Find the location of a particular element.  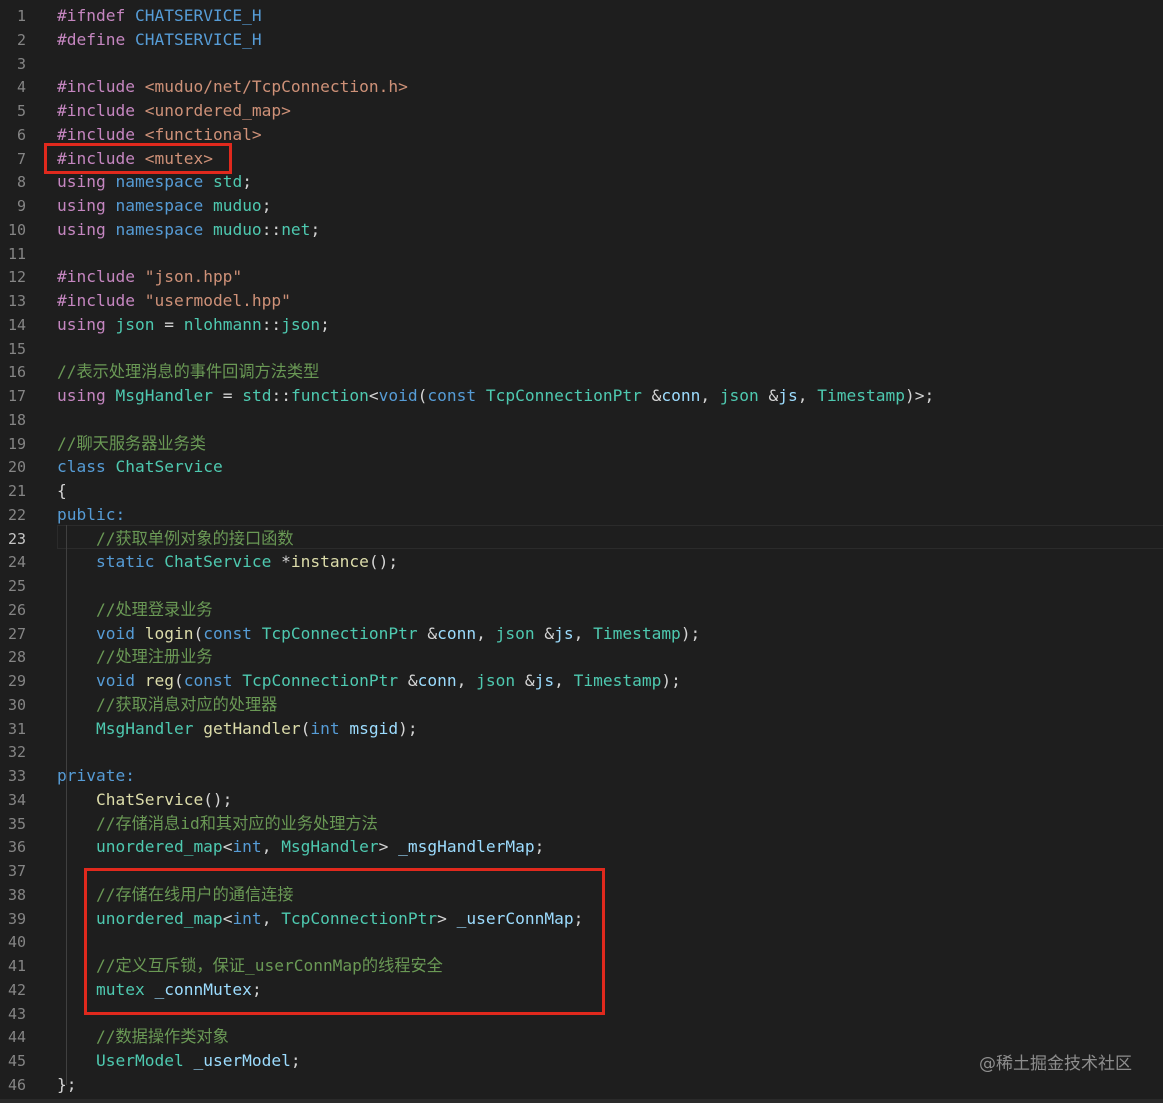

code-line: 35 //存储消息id和其对应的业务处理方法 is located at coordinates (581, 822).